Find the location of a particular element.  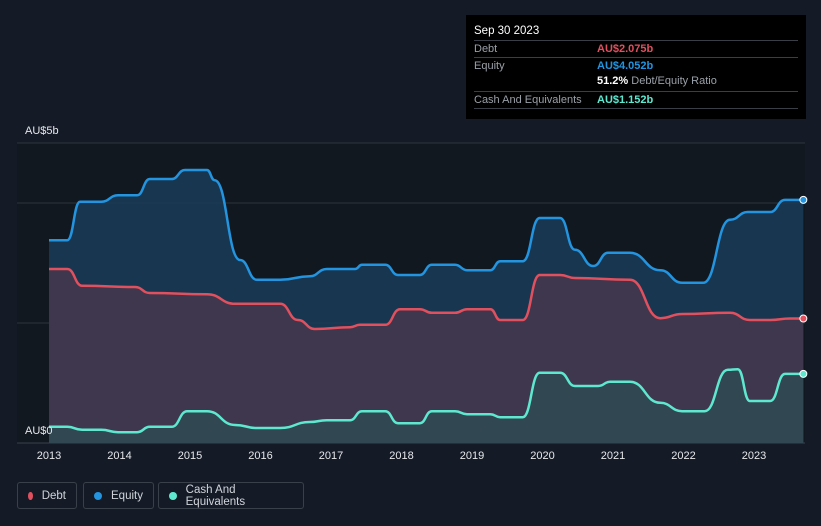

legend-label: Equity is located at coordinates (127, 495).